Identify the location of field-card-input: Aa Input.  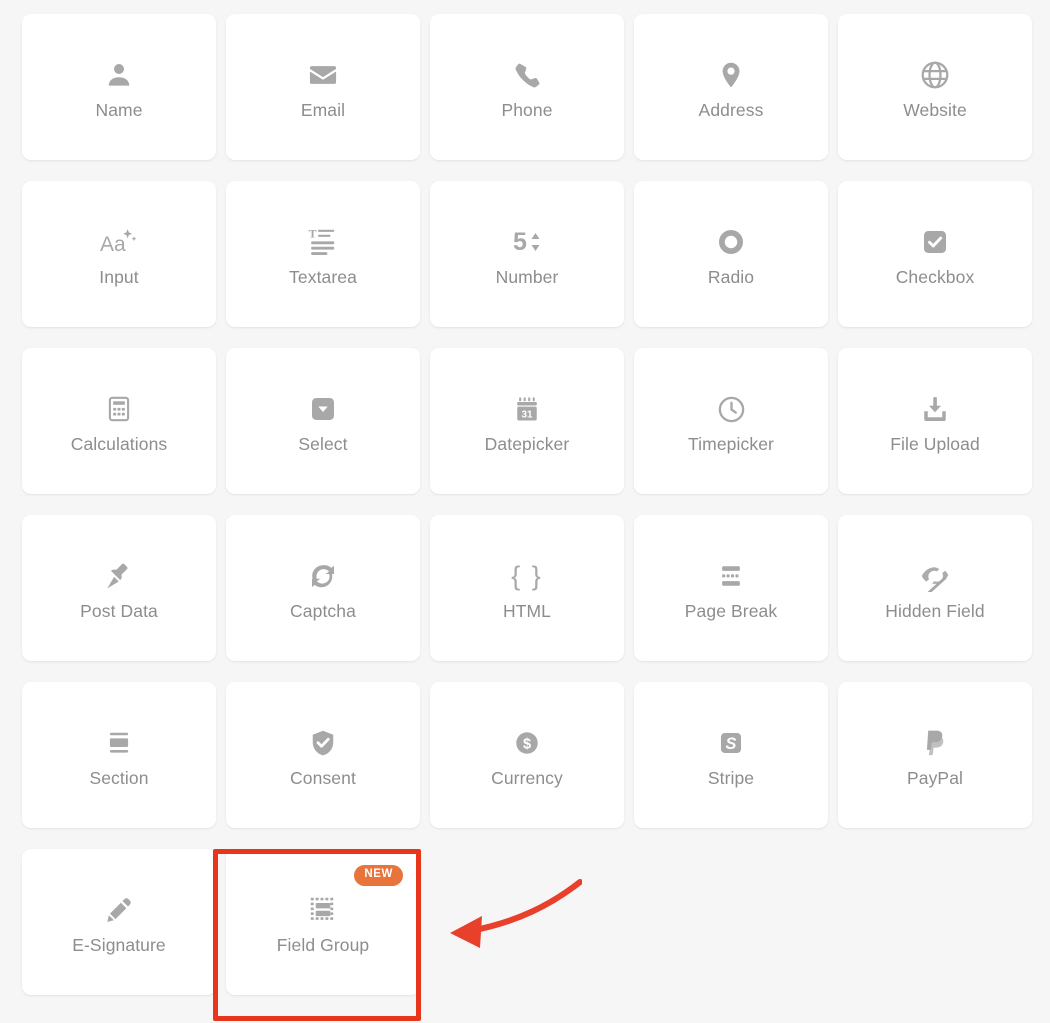
(119, 254).